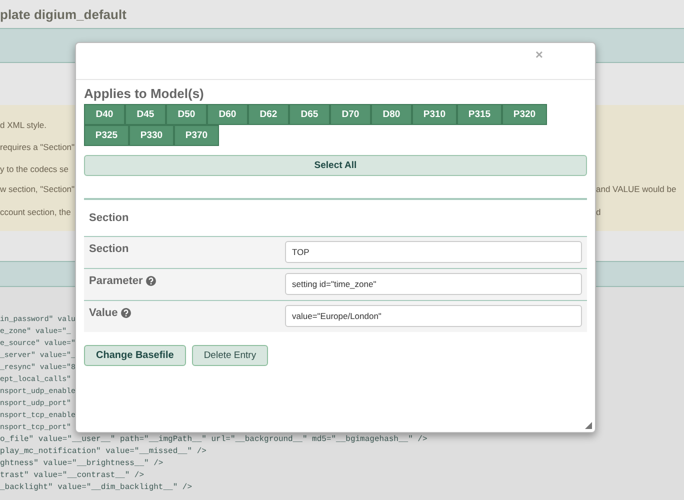 The image size is (684, 500). I want to click on note-text: w section, "Section", so click(38, 189).